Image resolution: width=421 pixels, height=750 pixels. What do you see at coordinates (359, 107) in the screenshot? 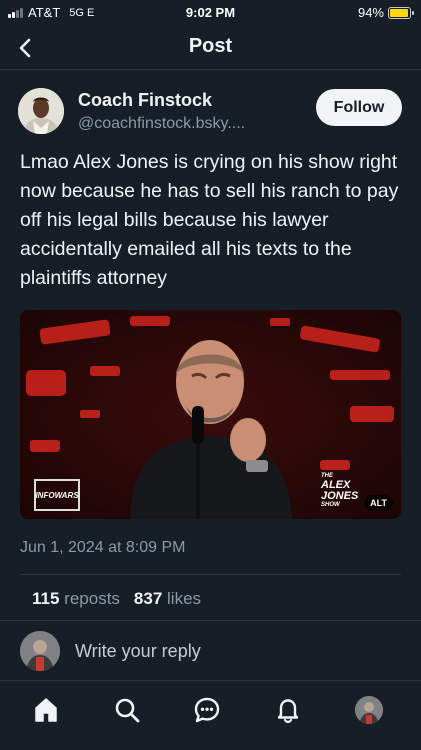
I see `follow-button: Follow` at bounding box center [359, 107].